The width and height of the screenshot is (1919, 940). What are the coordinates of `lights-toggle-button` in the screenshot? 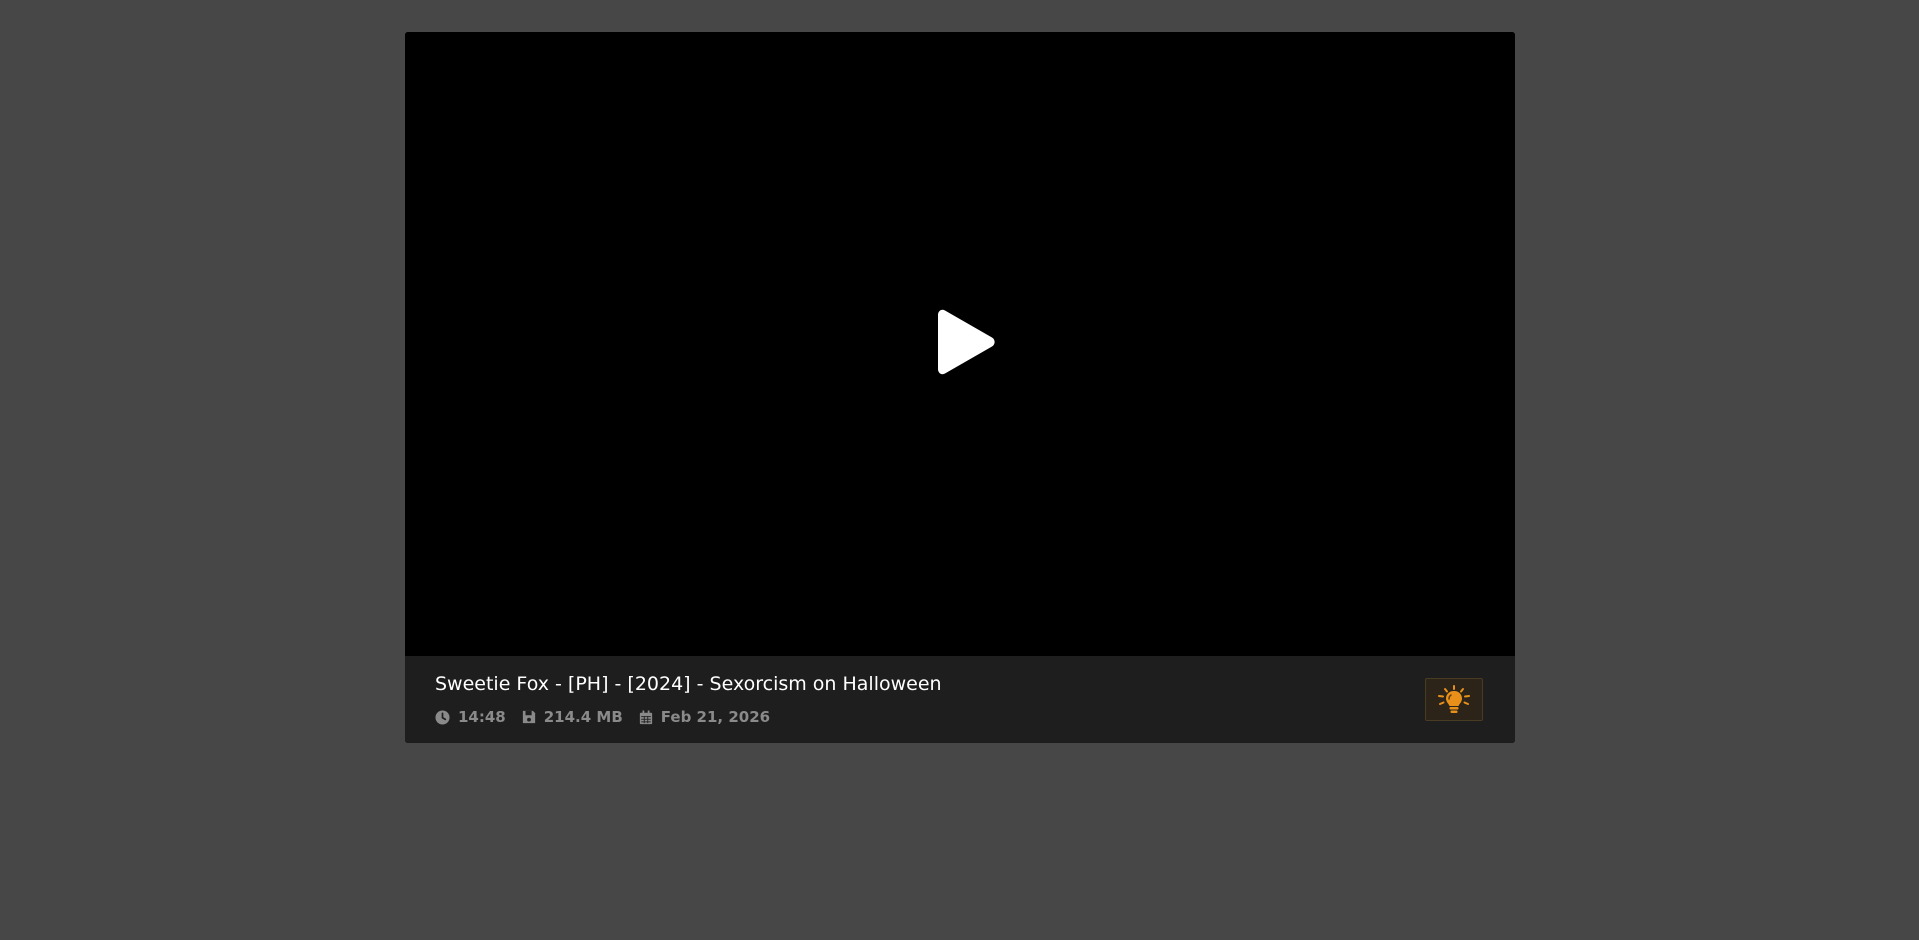 It's located at (1454, 699).